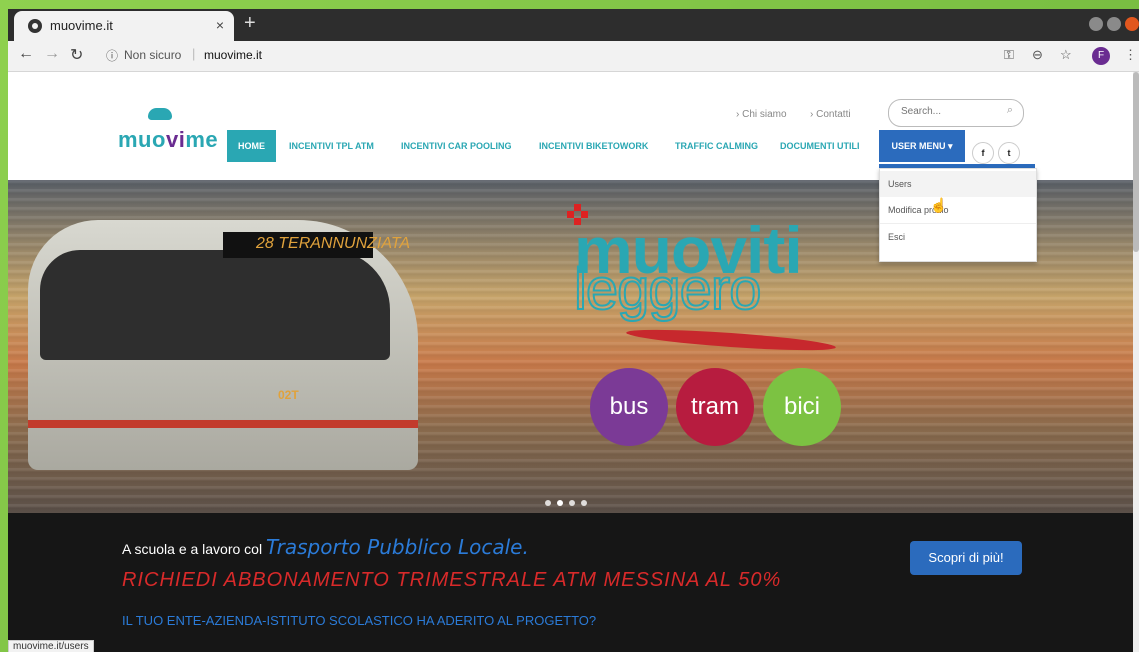  Describe the element at coordinates (922, 146) in the screenshot. I see `menu-user-menu: USER MENU ▾` at that location.